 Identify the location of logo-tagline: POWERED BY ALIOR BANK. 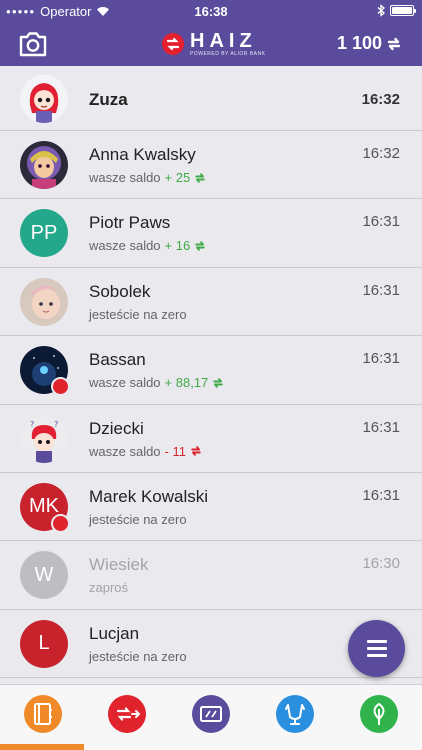
(228, 54).